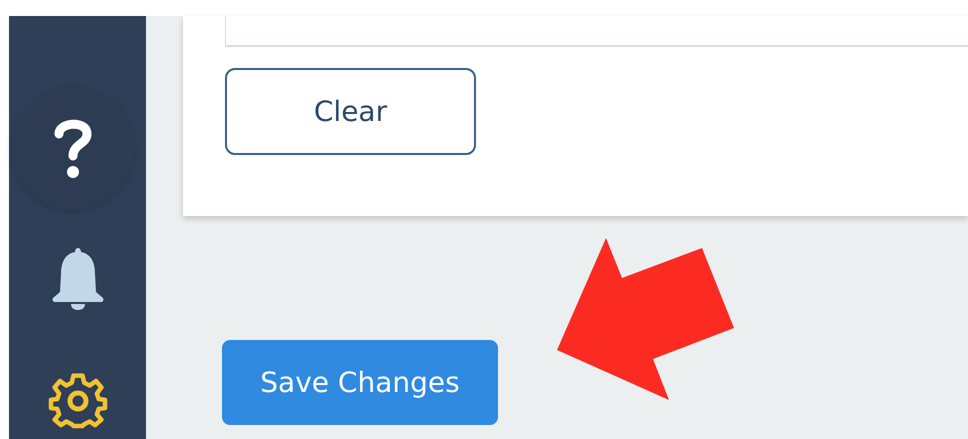 The width and height of the screenshot is (968, 439). What do you see at coordinates (360, 382) in the screenshot?
I see `save-changes-button: Save Changes` at bounding box center [360, 382].